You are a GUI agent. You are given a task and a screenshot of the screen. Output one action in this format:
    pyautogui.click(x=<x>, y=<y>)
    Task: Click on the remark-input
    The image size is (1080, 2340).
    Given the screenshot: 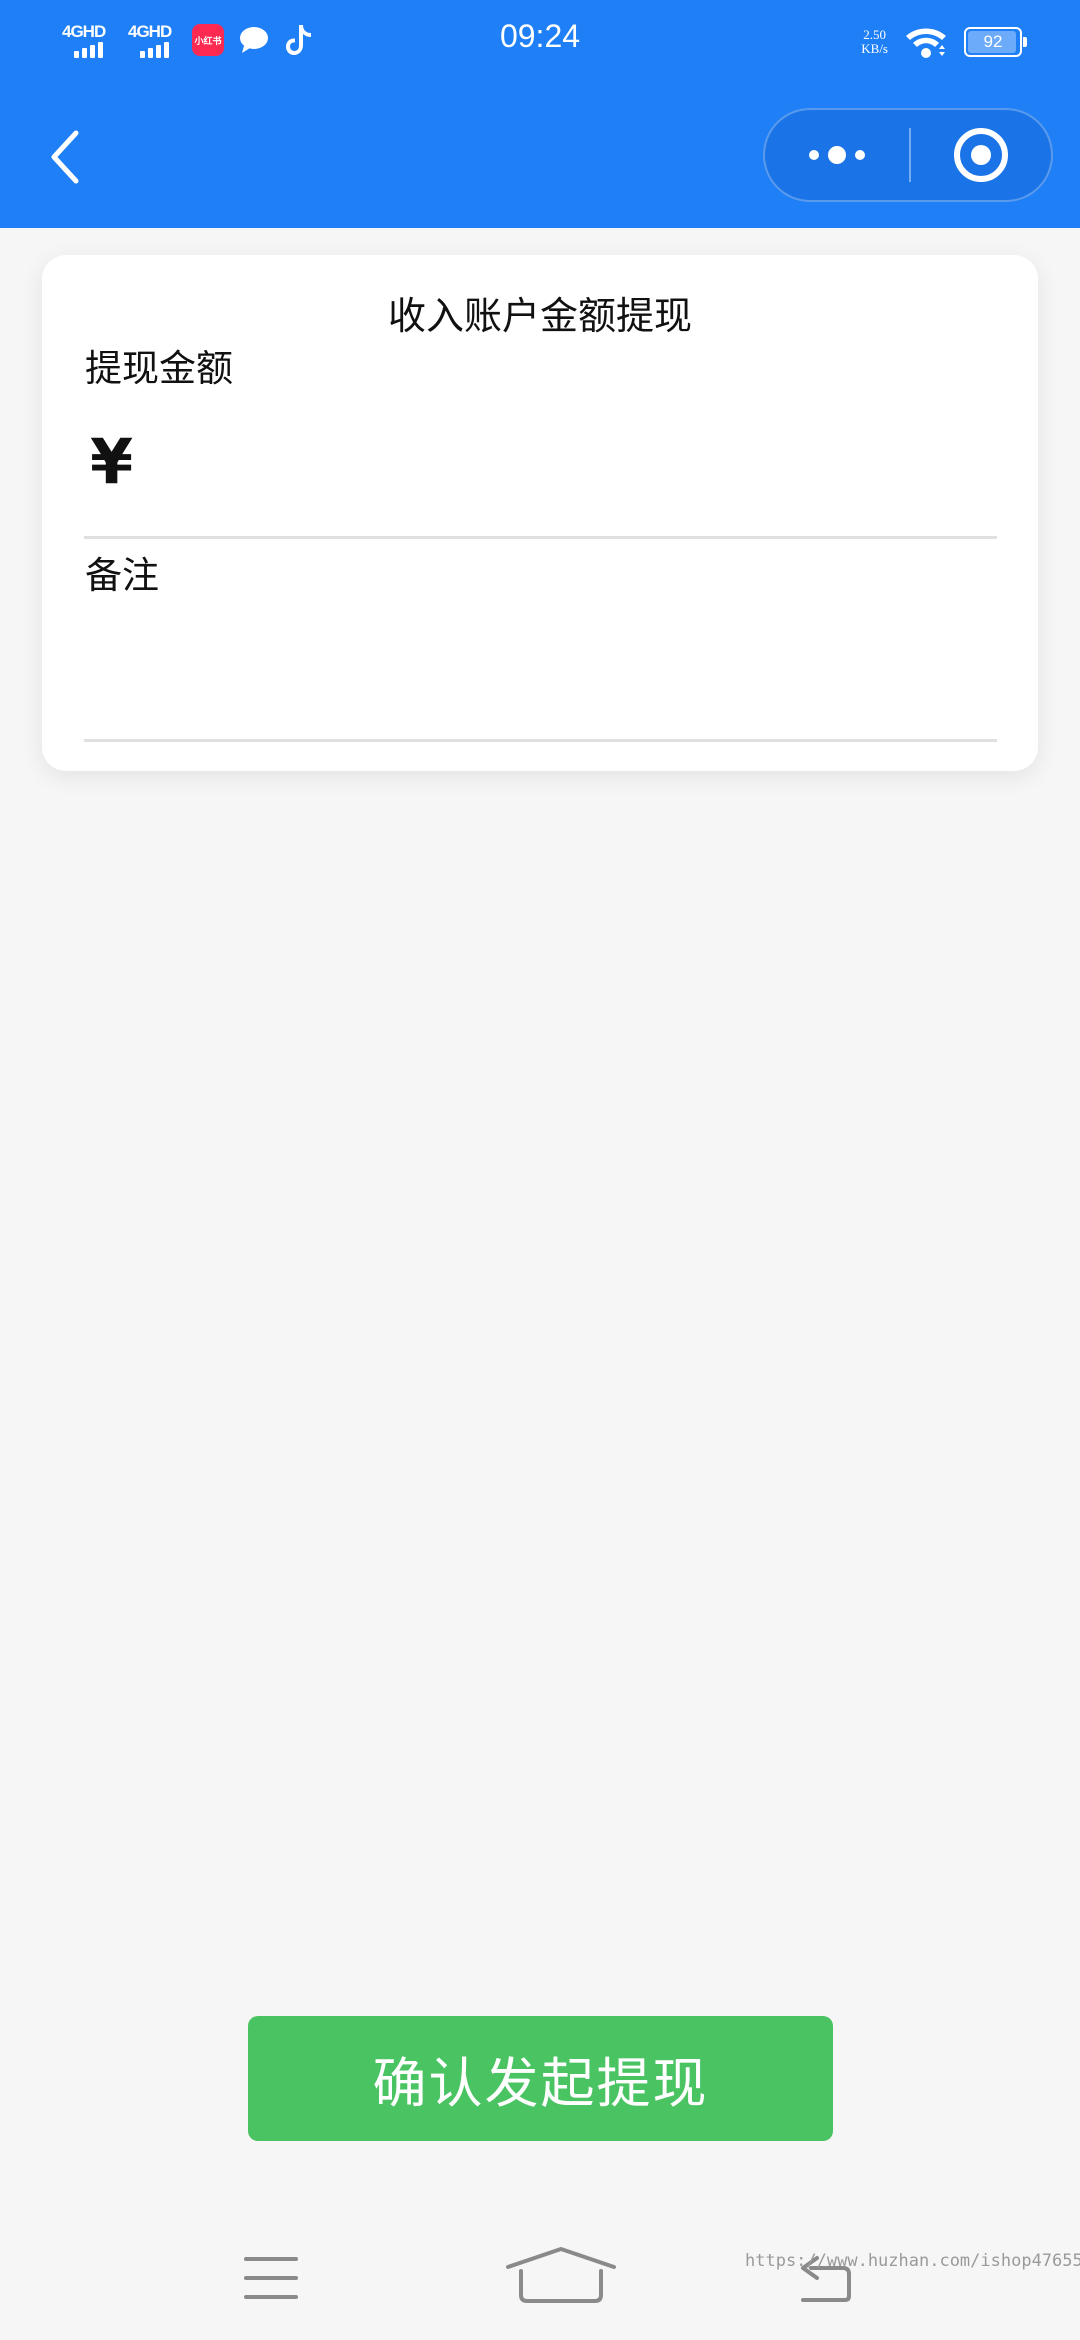 What is the action you would take?
    pyautogui.click(x=540, y=666)
    